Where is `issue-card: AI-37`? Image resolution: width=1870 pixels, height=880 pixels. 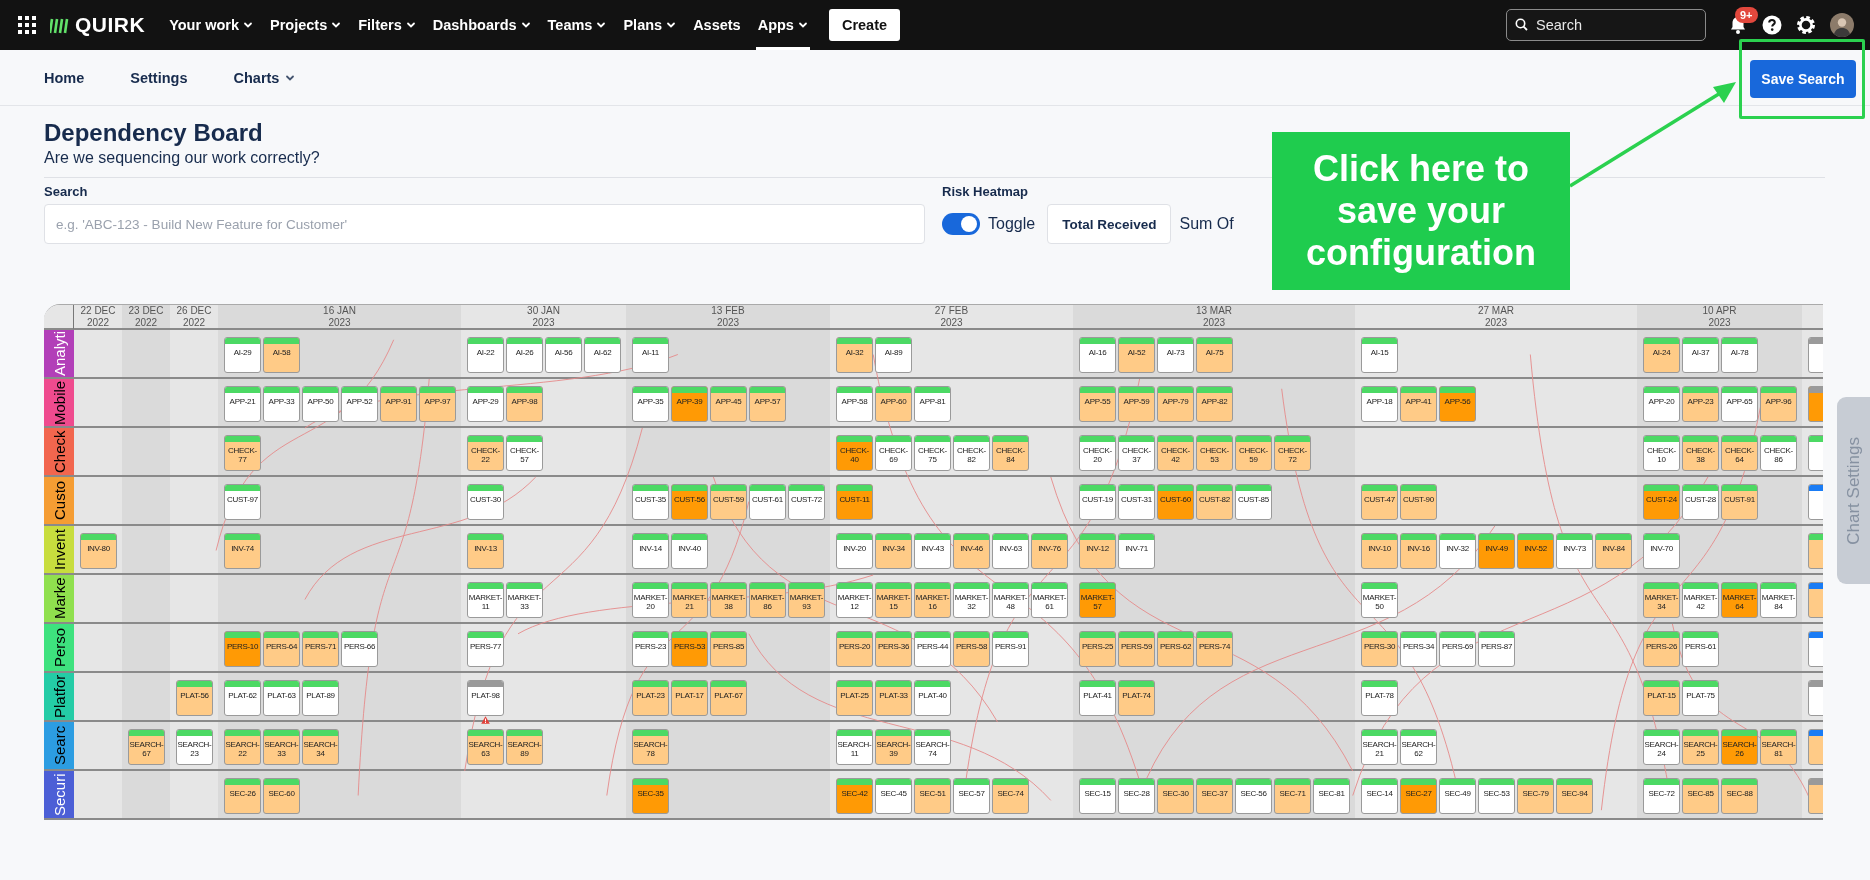 issue-card: AI-37 is located at coordinates (1700, 355).